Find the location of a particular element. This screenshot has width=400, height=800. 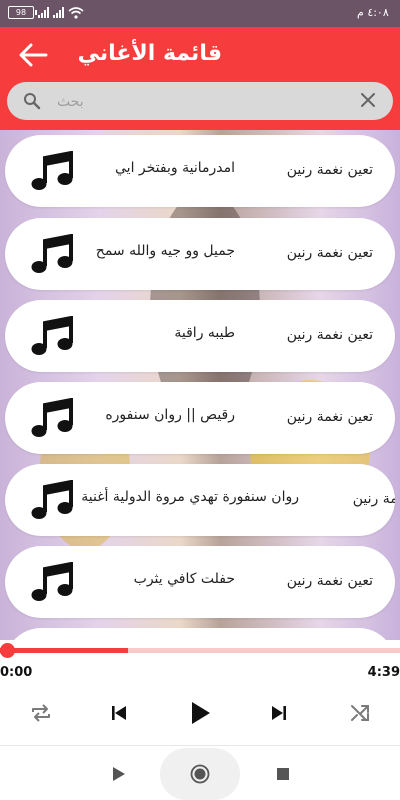

search-icon is located at coordinates (32, 101).